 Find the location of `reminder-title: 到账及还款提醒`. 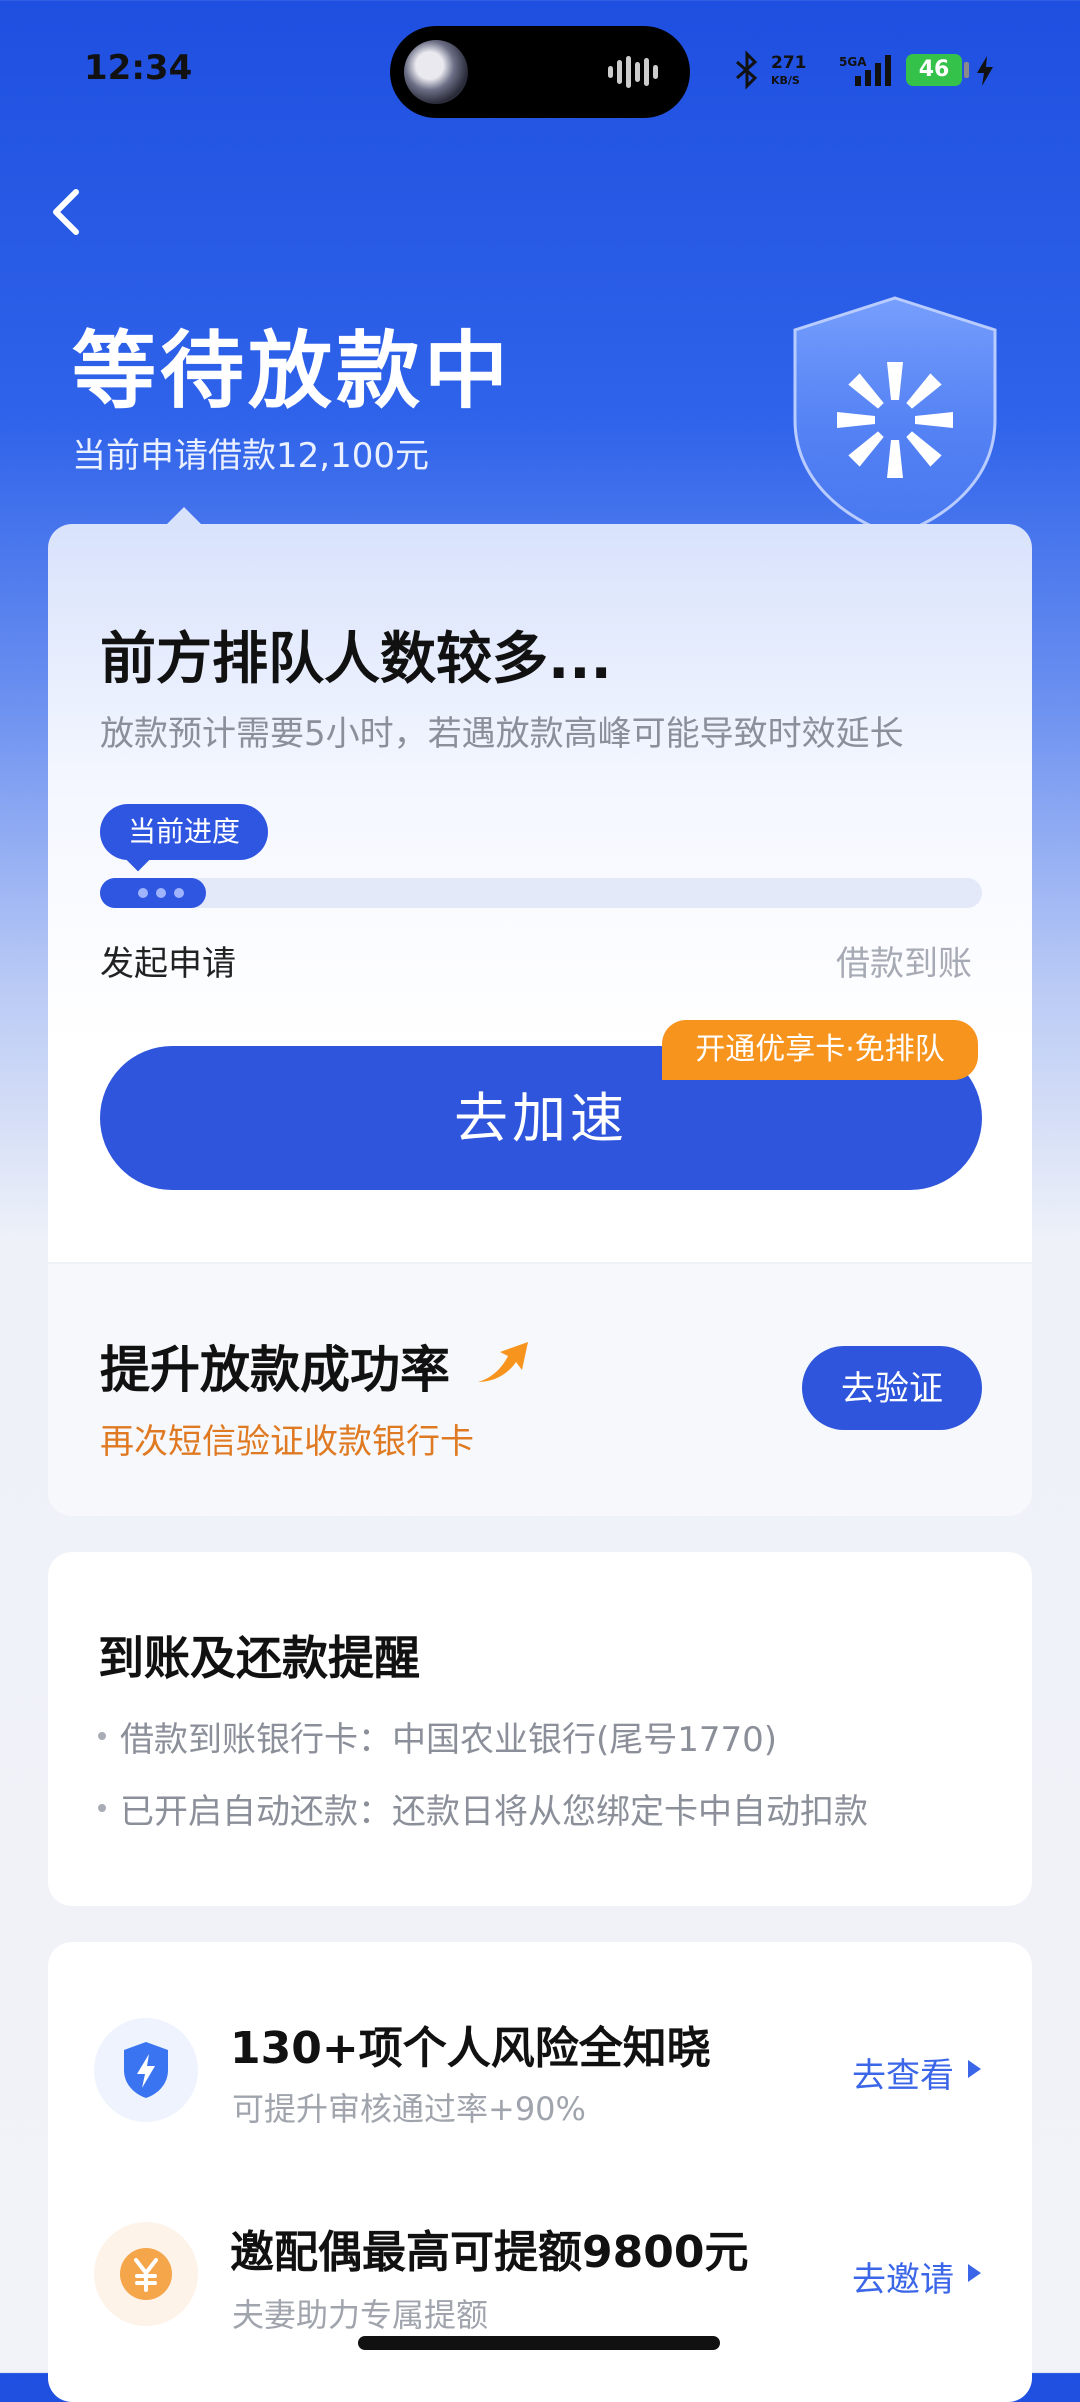

reminder-title: 到账及还款提醒 is located at coordinates (259, 1658).